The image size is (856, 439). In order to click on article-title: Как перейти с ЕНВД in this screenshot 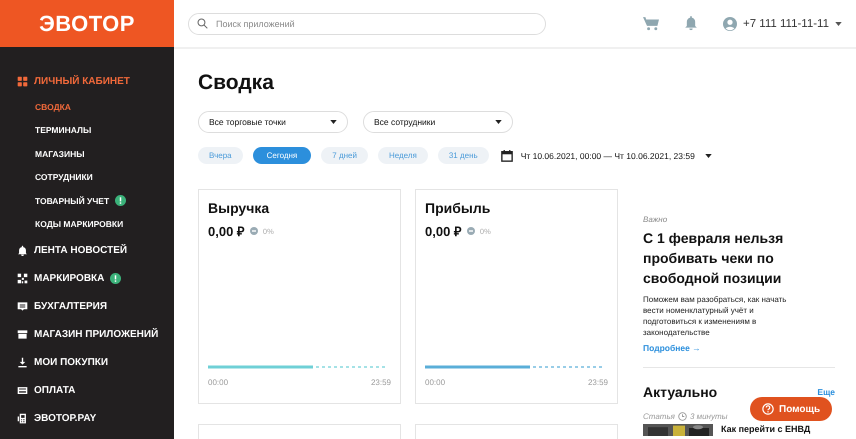, I will do `click(765, 429)`.